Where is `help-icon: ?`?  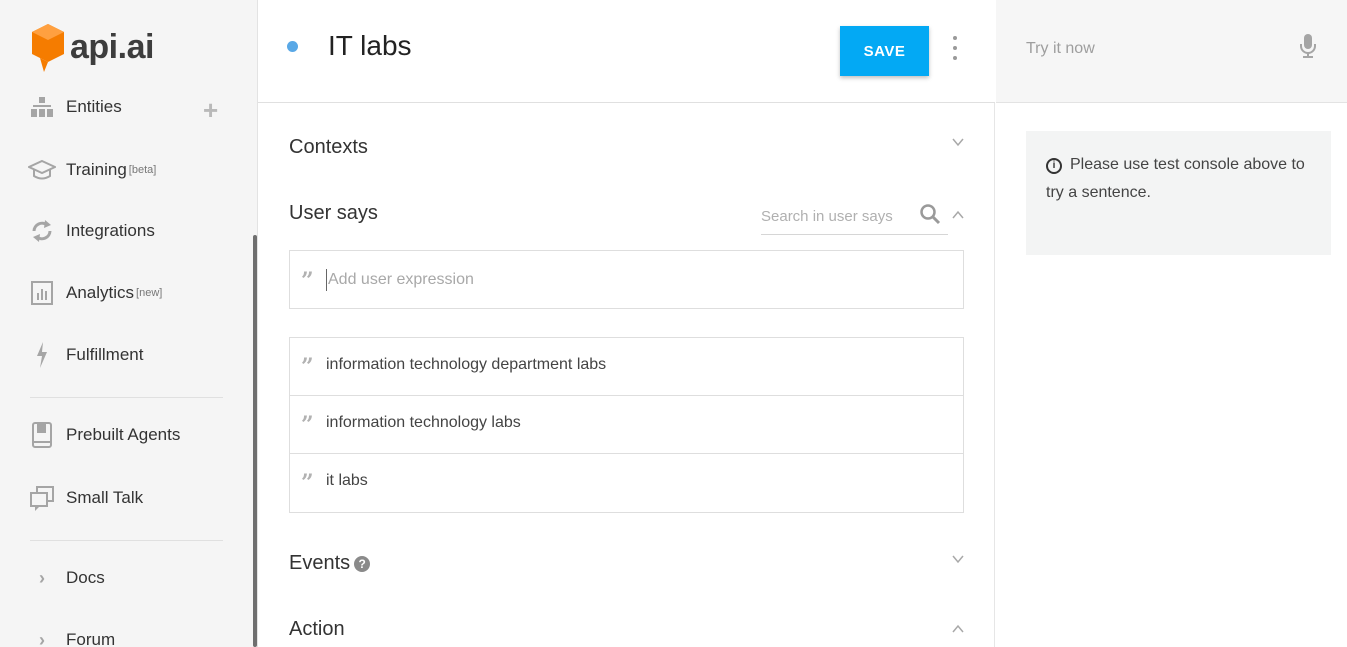 help-icon: ? is located at coordinates (362, 564).